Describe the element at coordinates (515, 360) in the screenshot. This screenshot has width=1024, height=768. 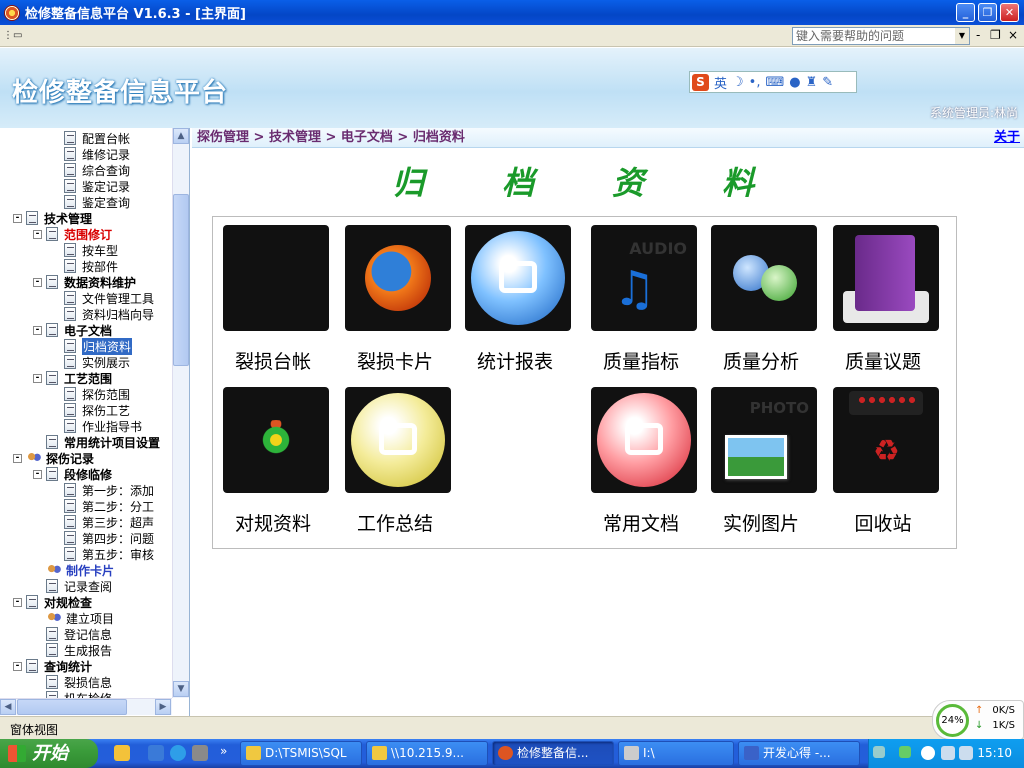
I see `archive-tile-label: 统计报表` at that location.